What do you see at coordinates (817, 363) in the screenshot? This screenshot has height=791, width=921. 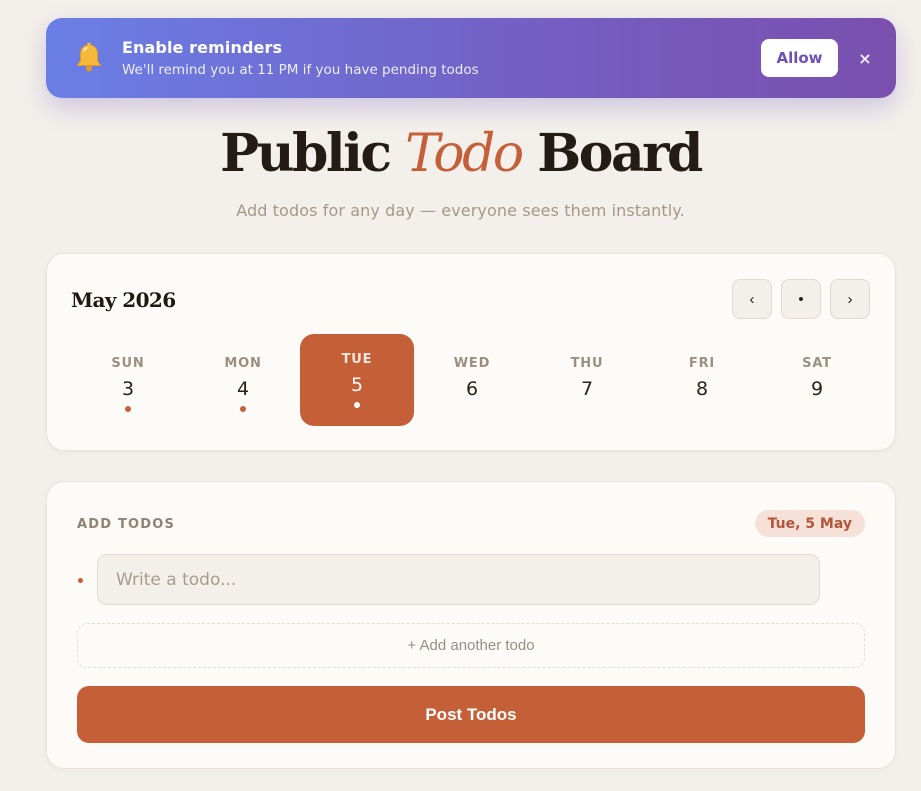 I see `day-name: SAT` at bounding box center [817, 363].